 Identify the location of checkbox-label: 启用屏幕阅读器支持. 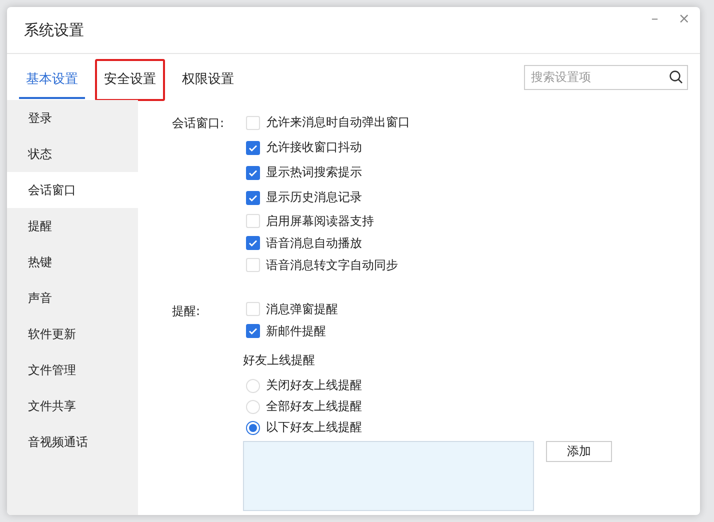
(320, 221).